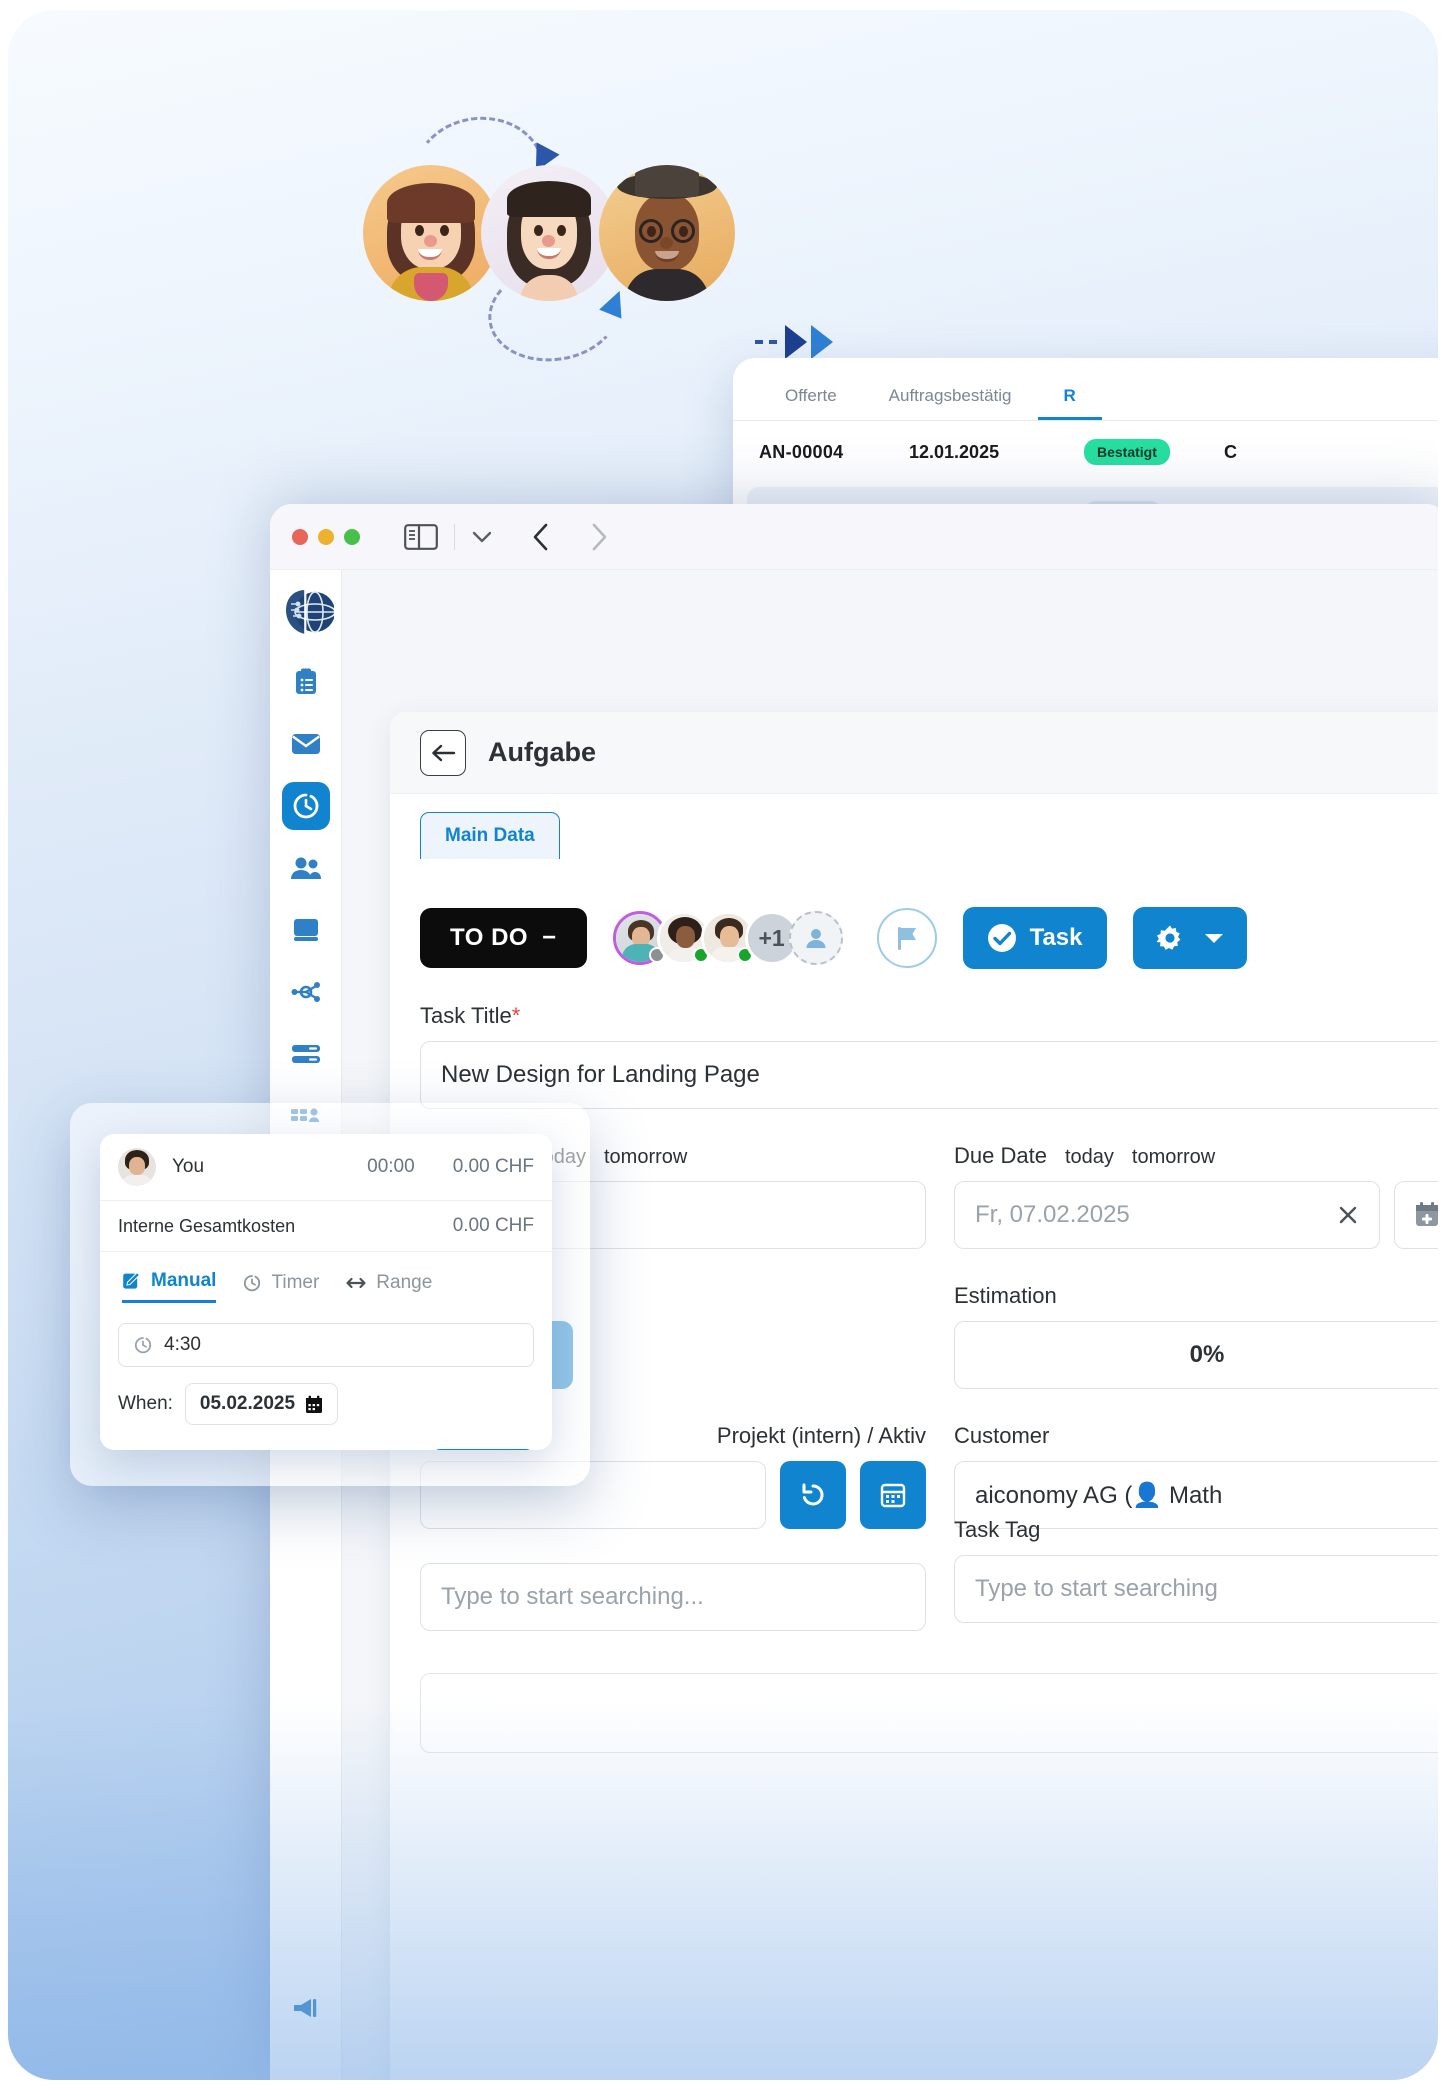  I want to click on estimation-label: Estimation, so click(1005, 1295).